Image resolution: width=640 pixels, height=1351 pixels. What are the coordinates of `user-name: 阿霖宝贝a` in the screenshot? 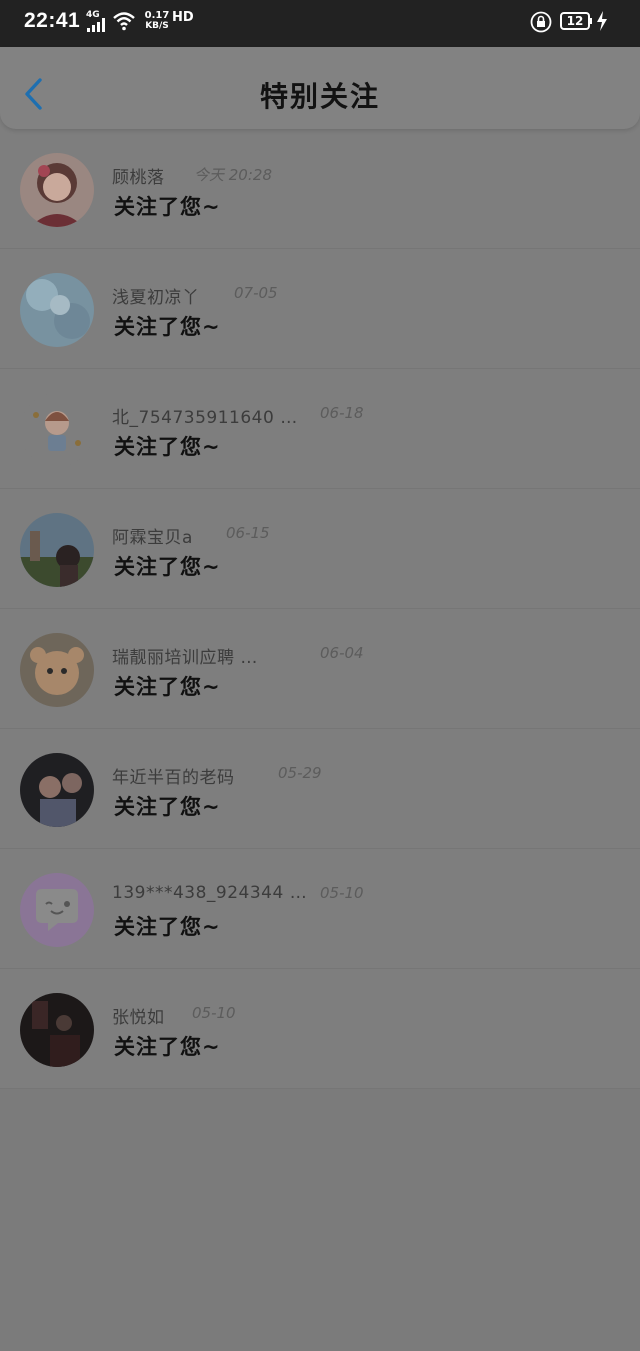 It's located at (152, 538).